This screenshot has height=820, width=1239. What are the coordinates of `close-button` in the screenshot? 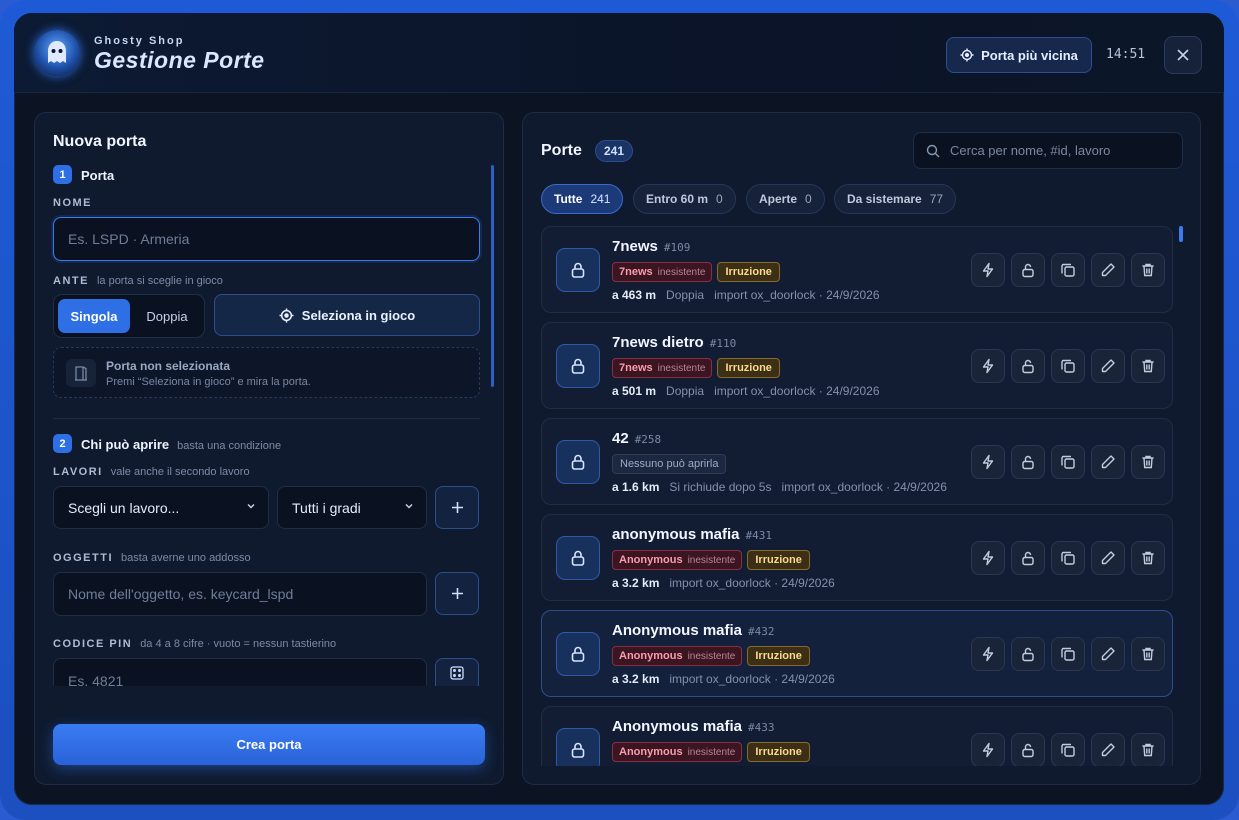 It's located at (1183, 55).